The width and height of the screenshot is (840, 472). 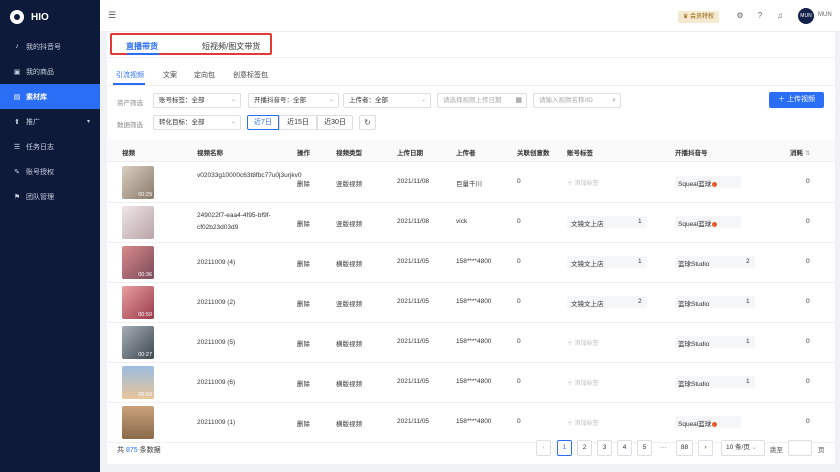 I want to click on col-type: 视频类型, so click(x=349, y=153).